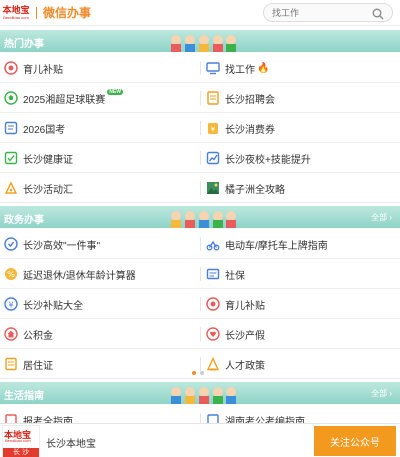  Describe the element at coordinates (21, 452) in the screenshot. I see `footer-logo-city: 长 沙` at that location.